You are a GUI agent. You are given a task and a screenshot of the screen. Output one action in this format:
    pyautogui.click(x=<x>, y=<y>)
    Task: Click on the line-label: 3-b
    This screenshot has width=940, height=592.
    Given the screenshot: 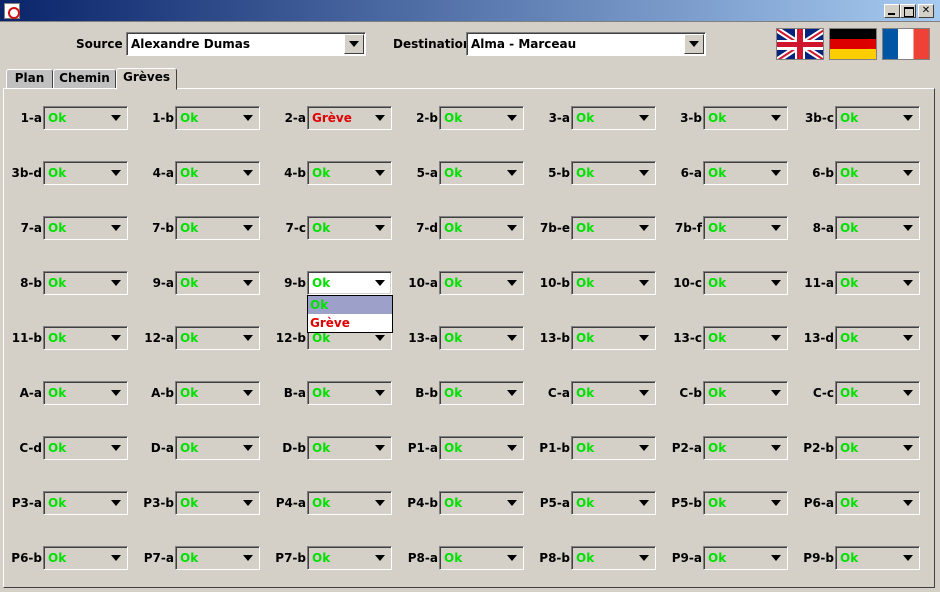 What is the action you would take?
    pyautogui.click(x=691, y=118)
    